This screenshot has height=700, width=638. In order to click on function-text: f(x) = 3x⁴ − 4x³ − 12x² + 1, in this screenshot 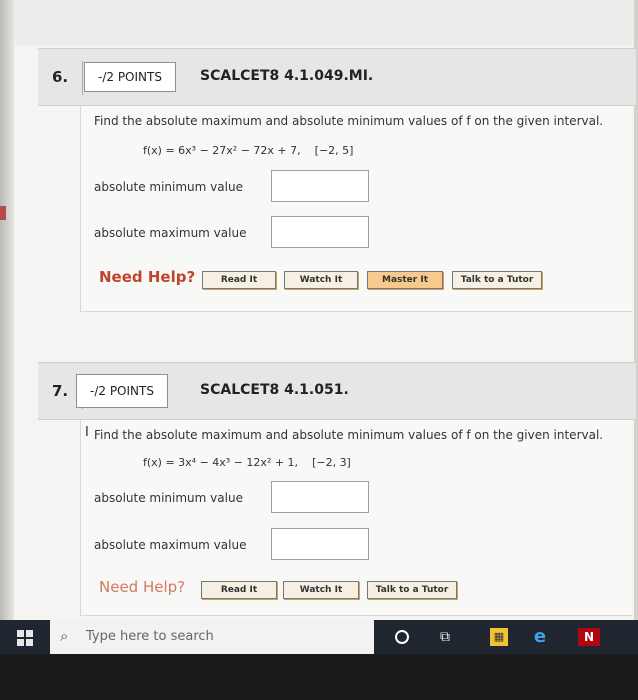, I will do `click(221, 462)`.